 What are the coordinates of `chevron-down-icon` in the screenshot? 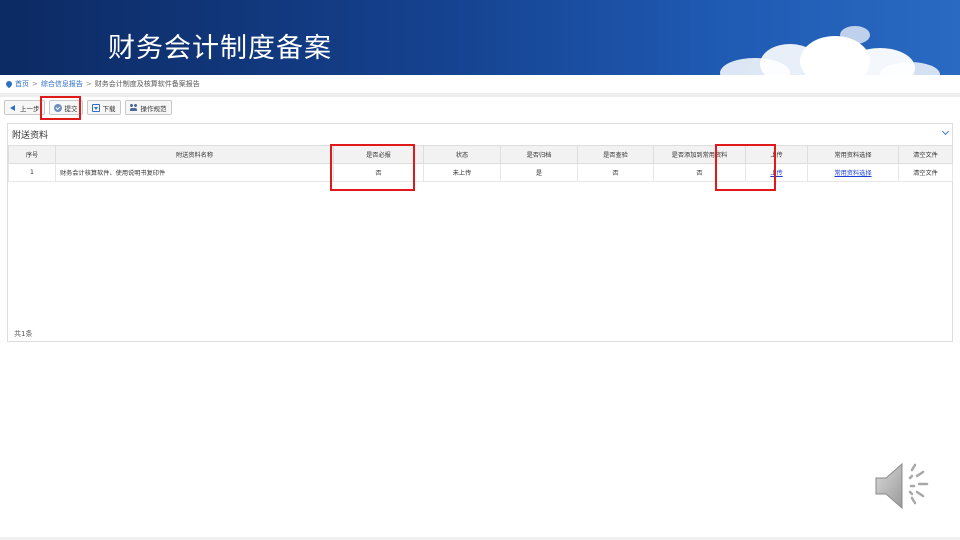 It's located at (946, 132).